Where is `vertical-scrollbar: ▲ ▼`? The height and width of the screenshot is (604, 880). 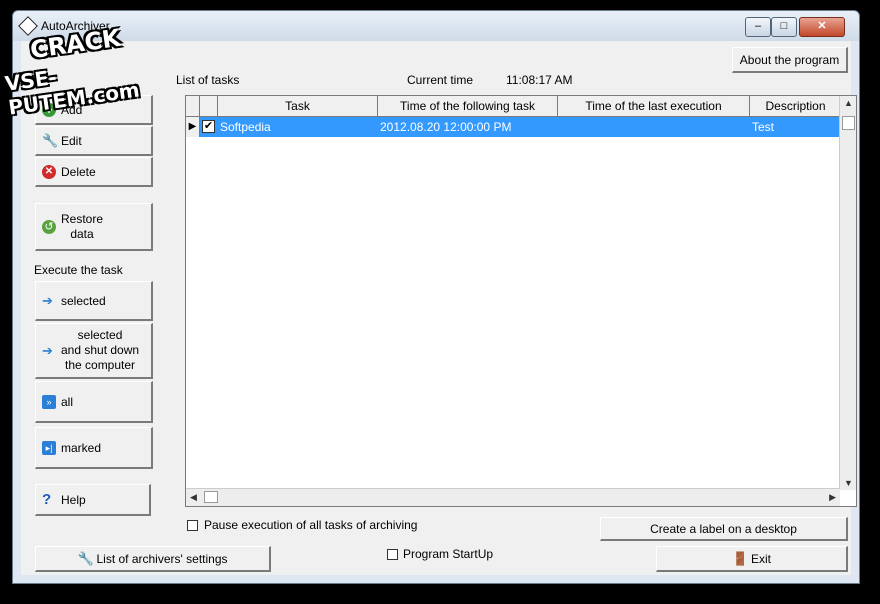
vertical-scrollbar: ▲ ▼ is located at coordinates (847, 293).